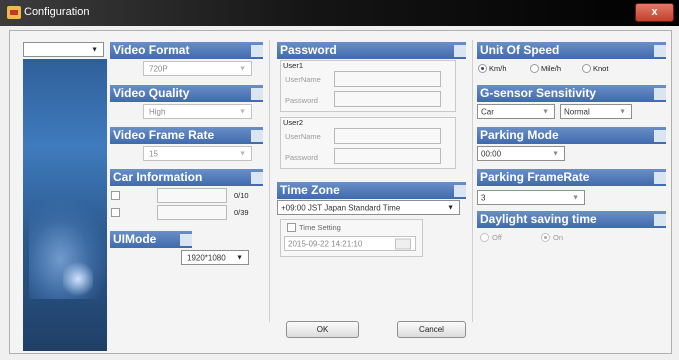 This screenshot has height=360, width=679. Describe the element at coordinates (519, 135) in the screenshot. I see `parking-mode-title: Parking Mode` at that location.